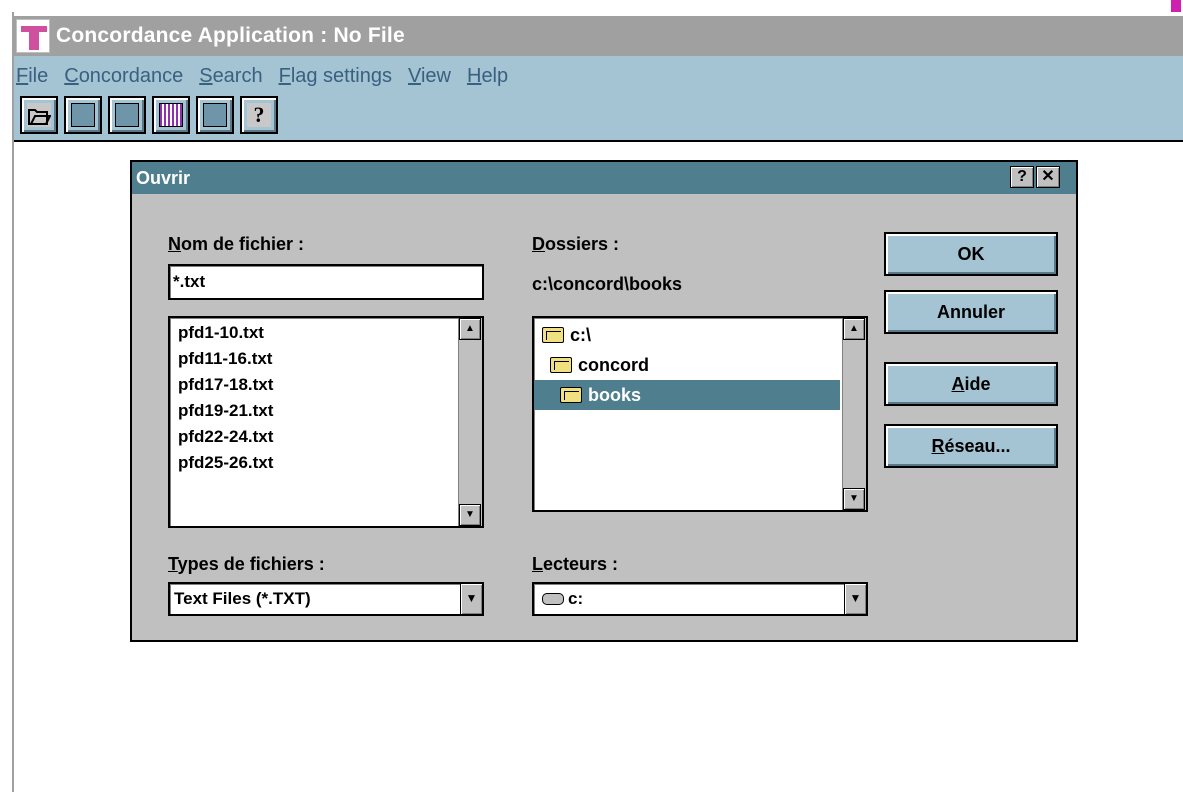  I want to click on list-icon, so click(171, 115).